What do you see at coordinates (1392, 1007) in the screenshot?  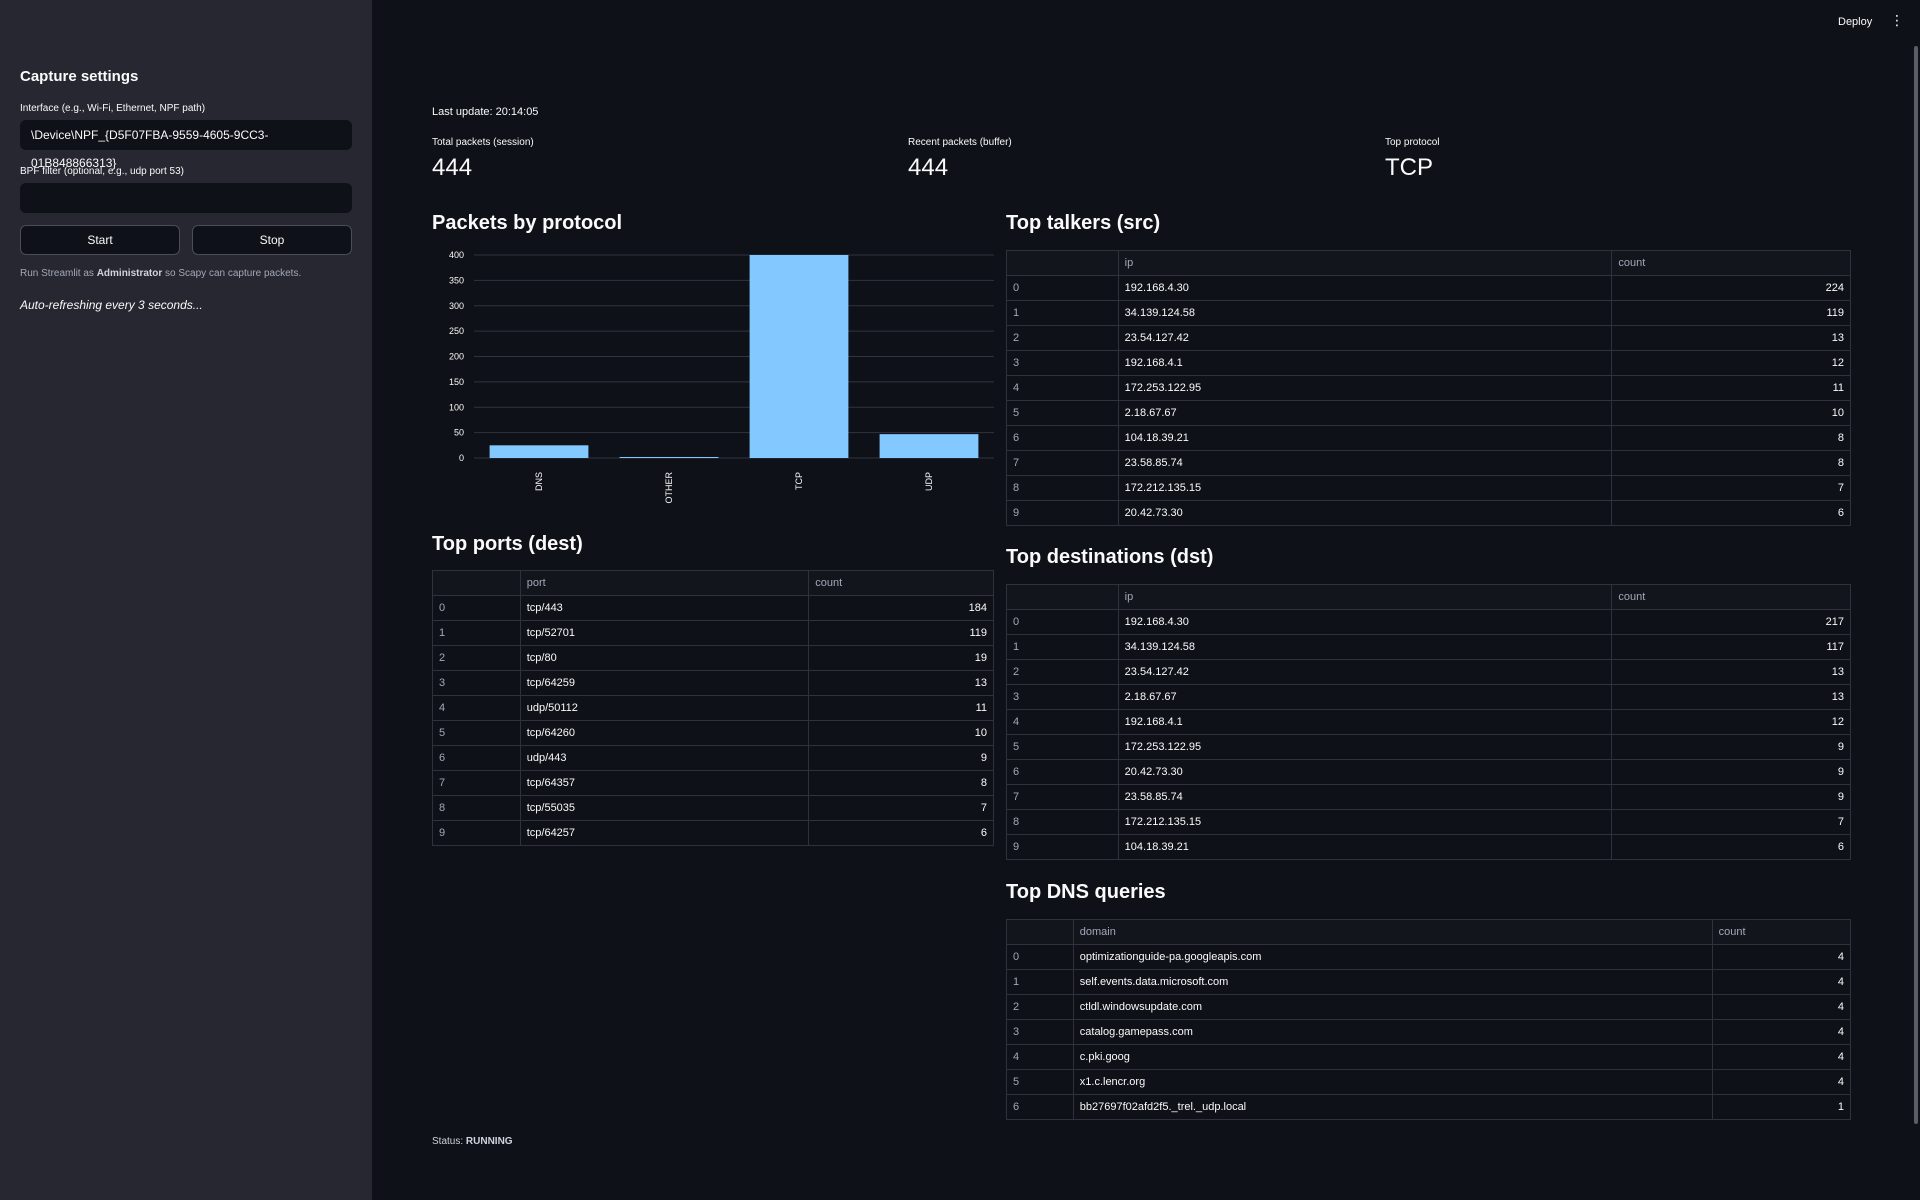 I see `value-cell: ctldl.windowsupdate.com` at bounding box center [1392, 1007].